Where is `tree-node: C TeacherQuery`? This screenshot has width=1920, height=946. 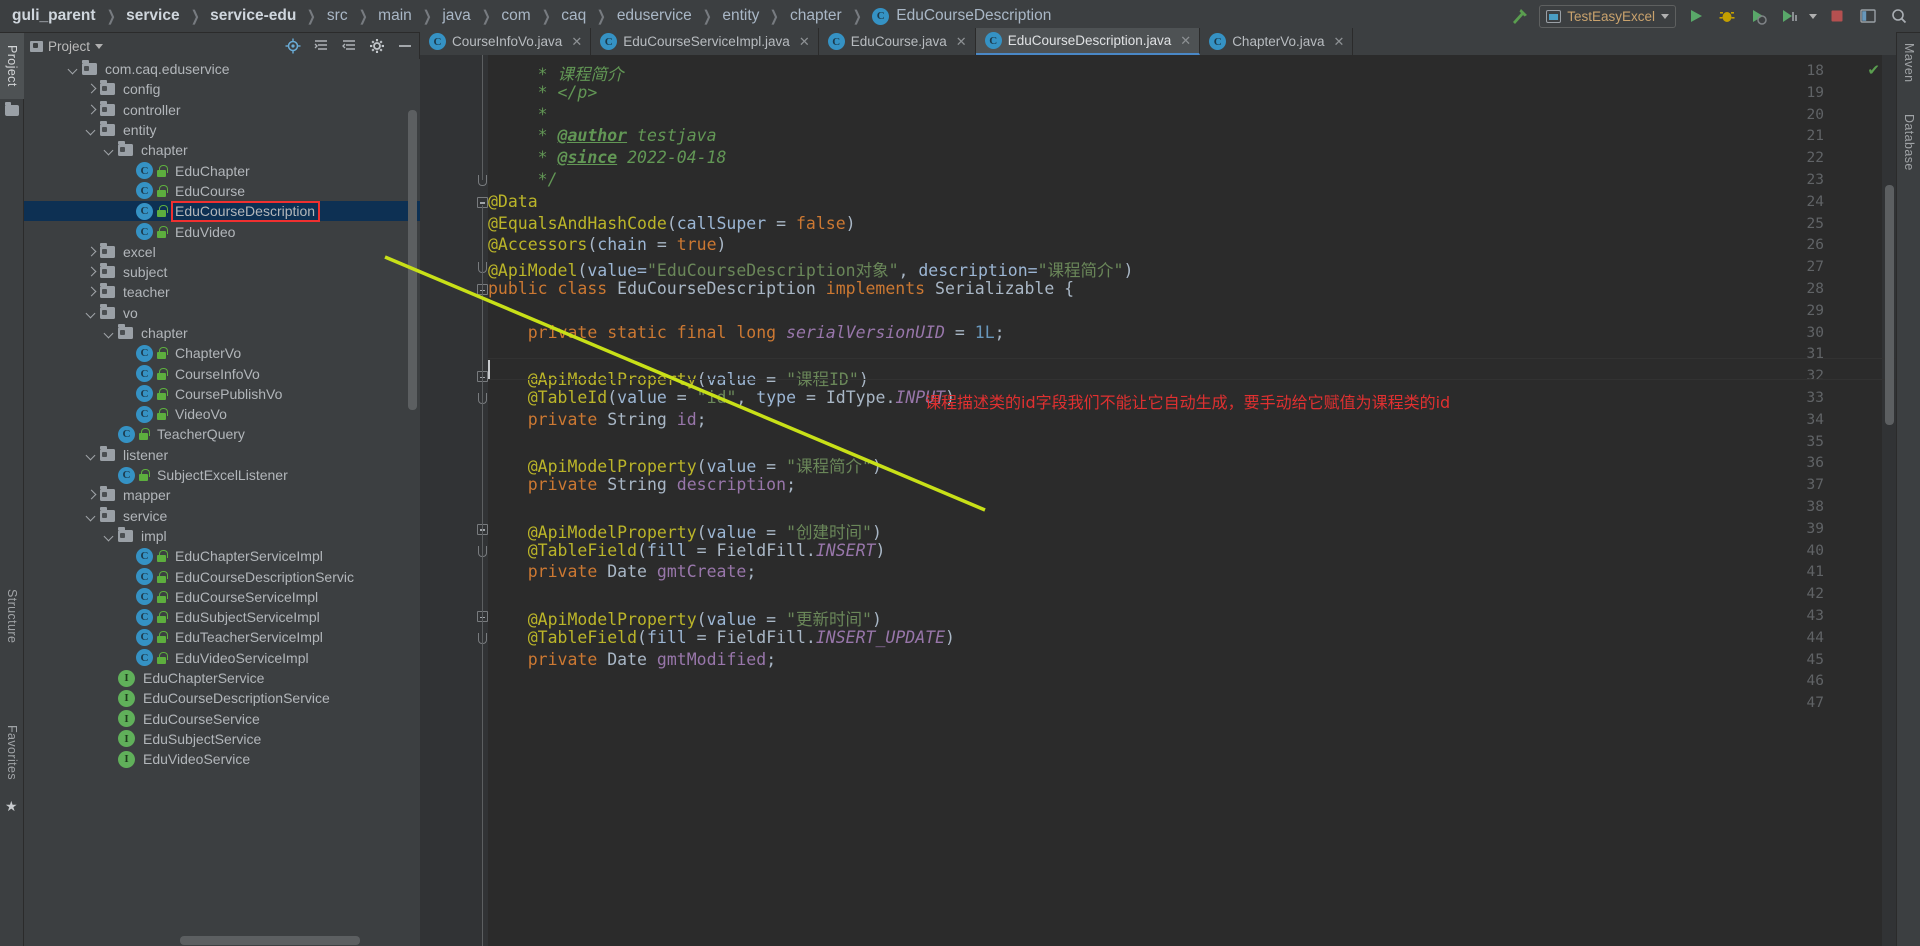 tree-node: C TeacherQuery is located at coordinates (222, 434).